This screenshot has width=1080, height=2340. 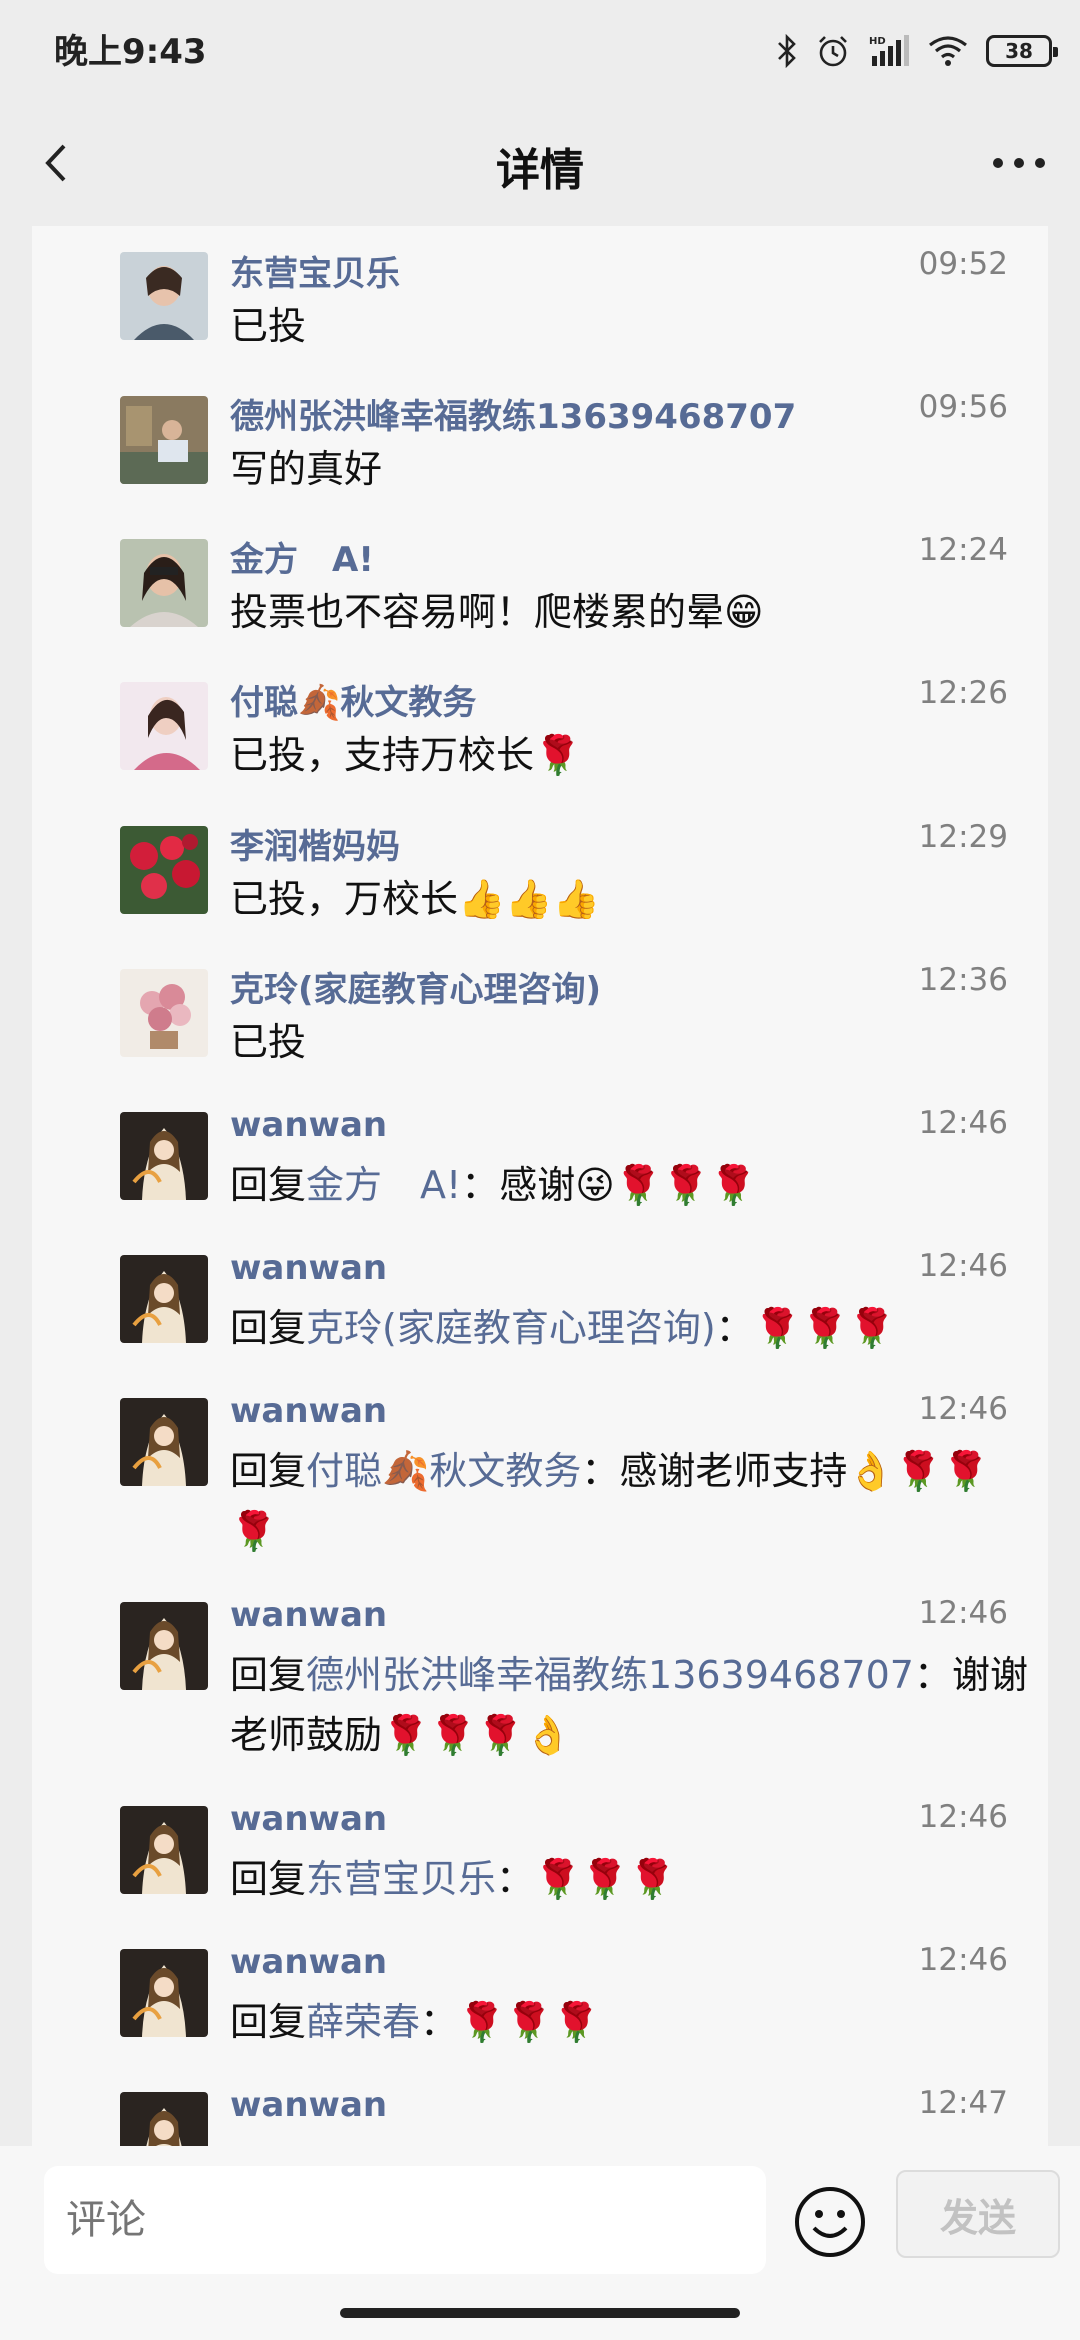 What do you see at coordinates (415, 899) in the screenshot?
I see `comment-text: 已投，万校长👍👍👍` at bounding box center [415, 899].